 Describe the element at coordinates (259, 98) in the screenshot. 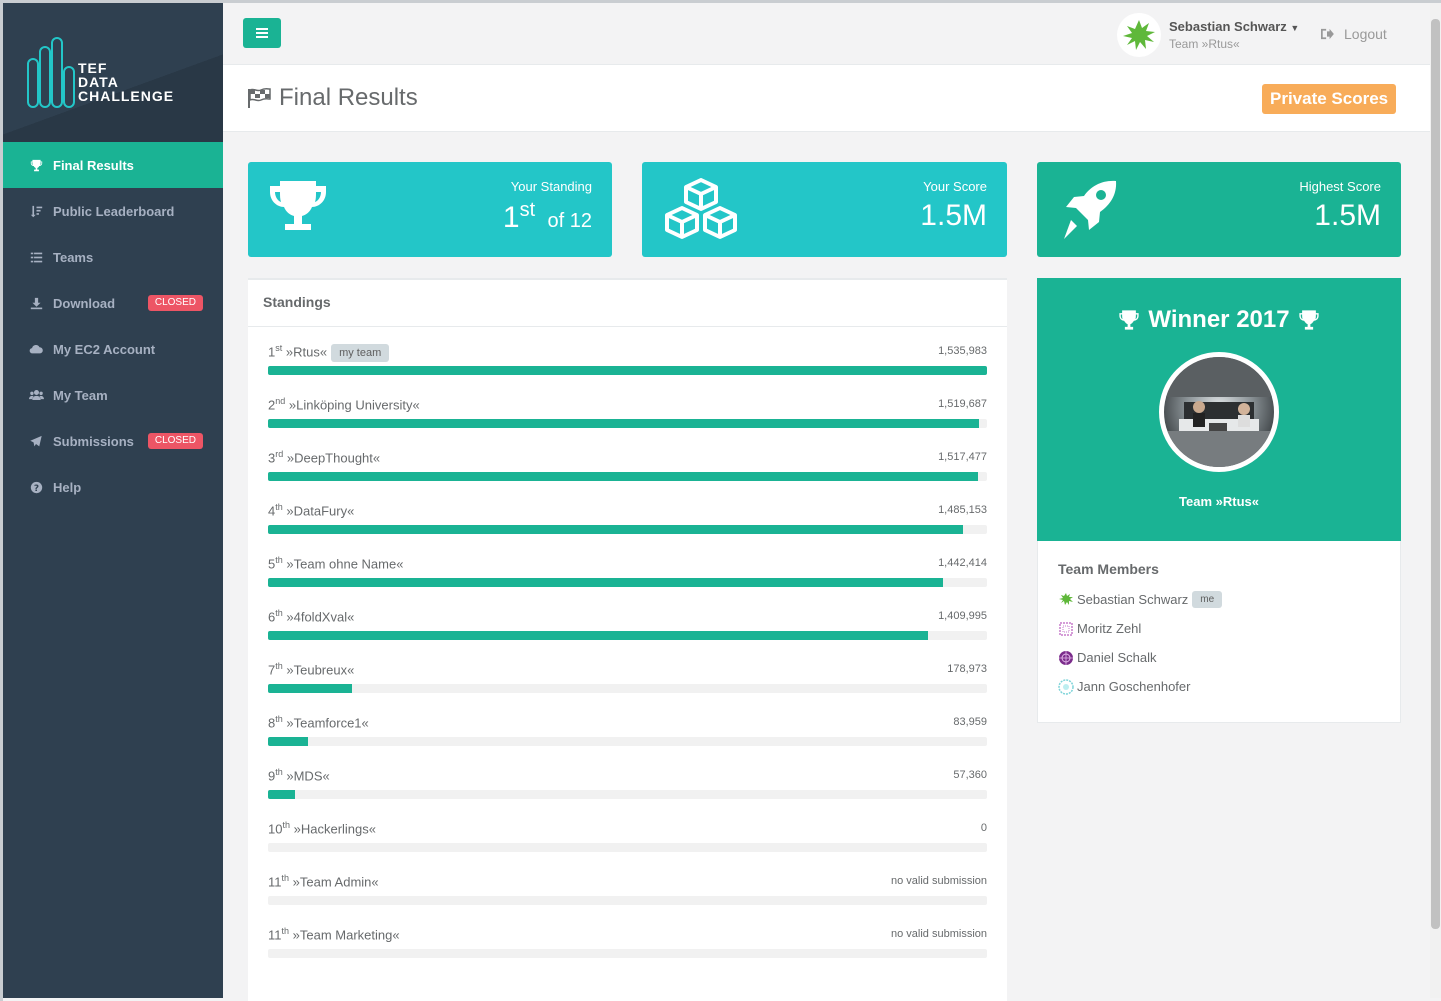

I see `flag-checkered-icon` at that location.